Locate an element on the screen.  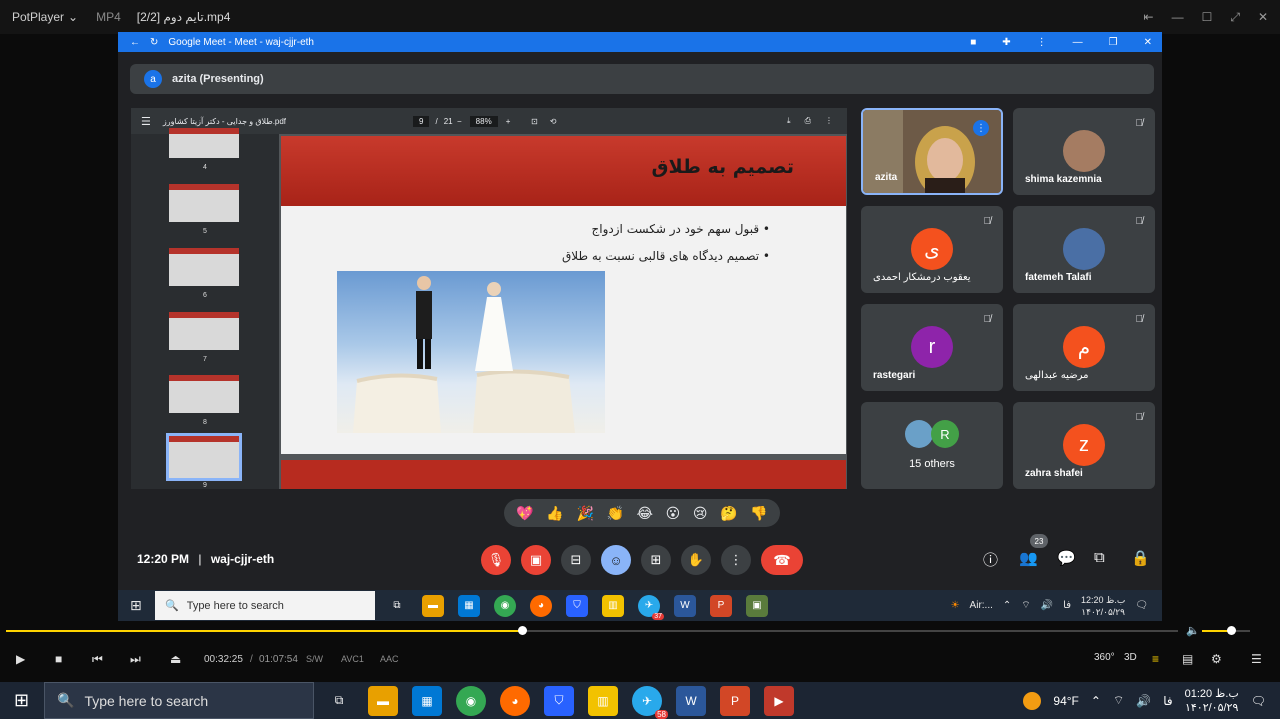
reload-icon: ↻ is located at coordinates (154, 42).